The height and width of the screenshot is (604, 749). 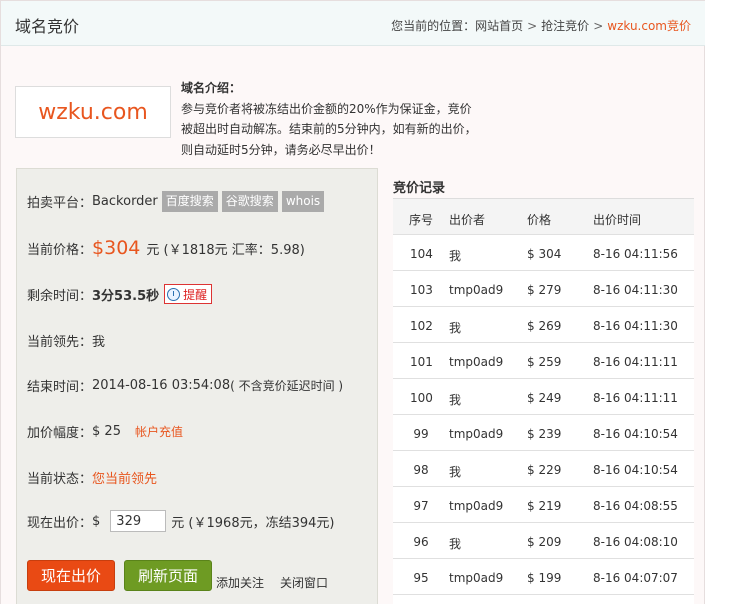 I want to click on end-value: 2014-08-16 03:54:08, so click(x=161, y=385).